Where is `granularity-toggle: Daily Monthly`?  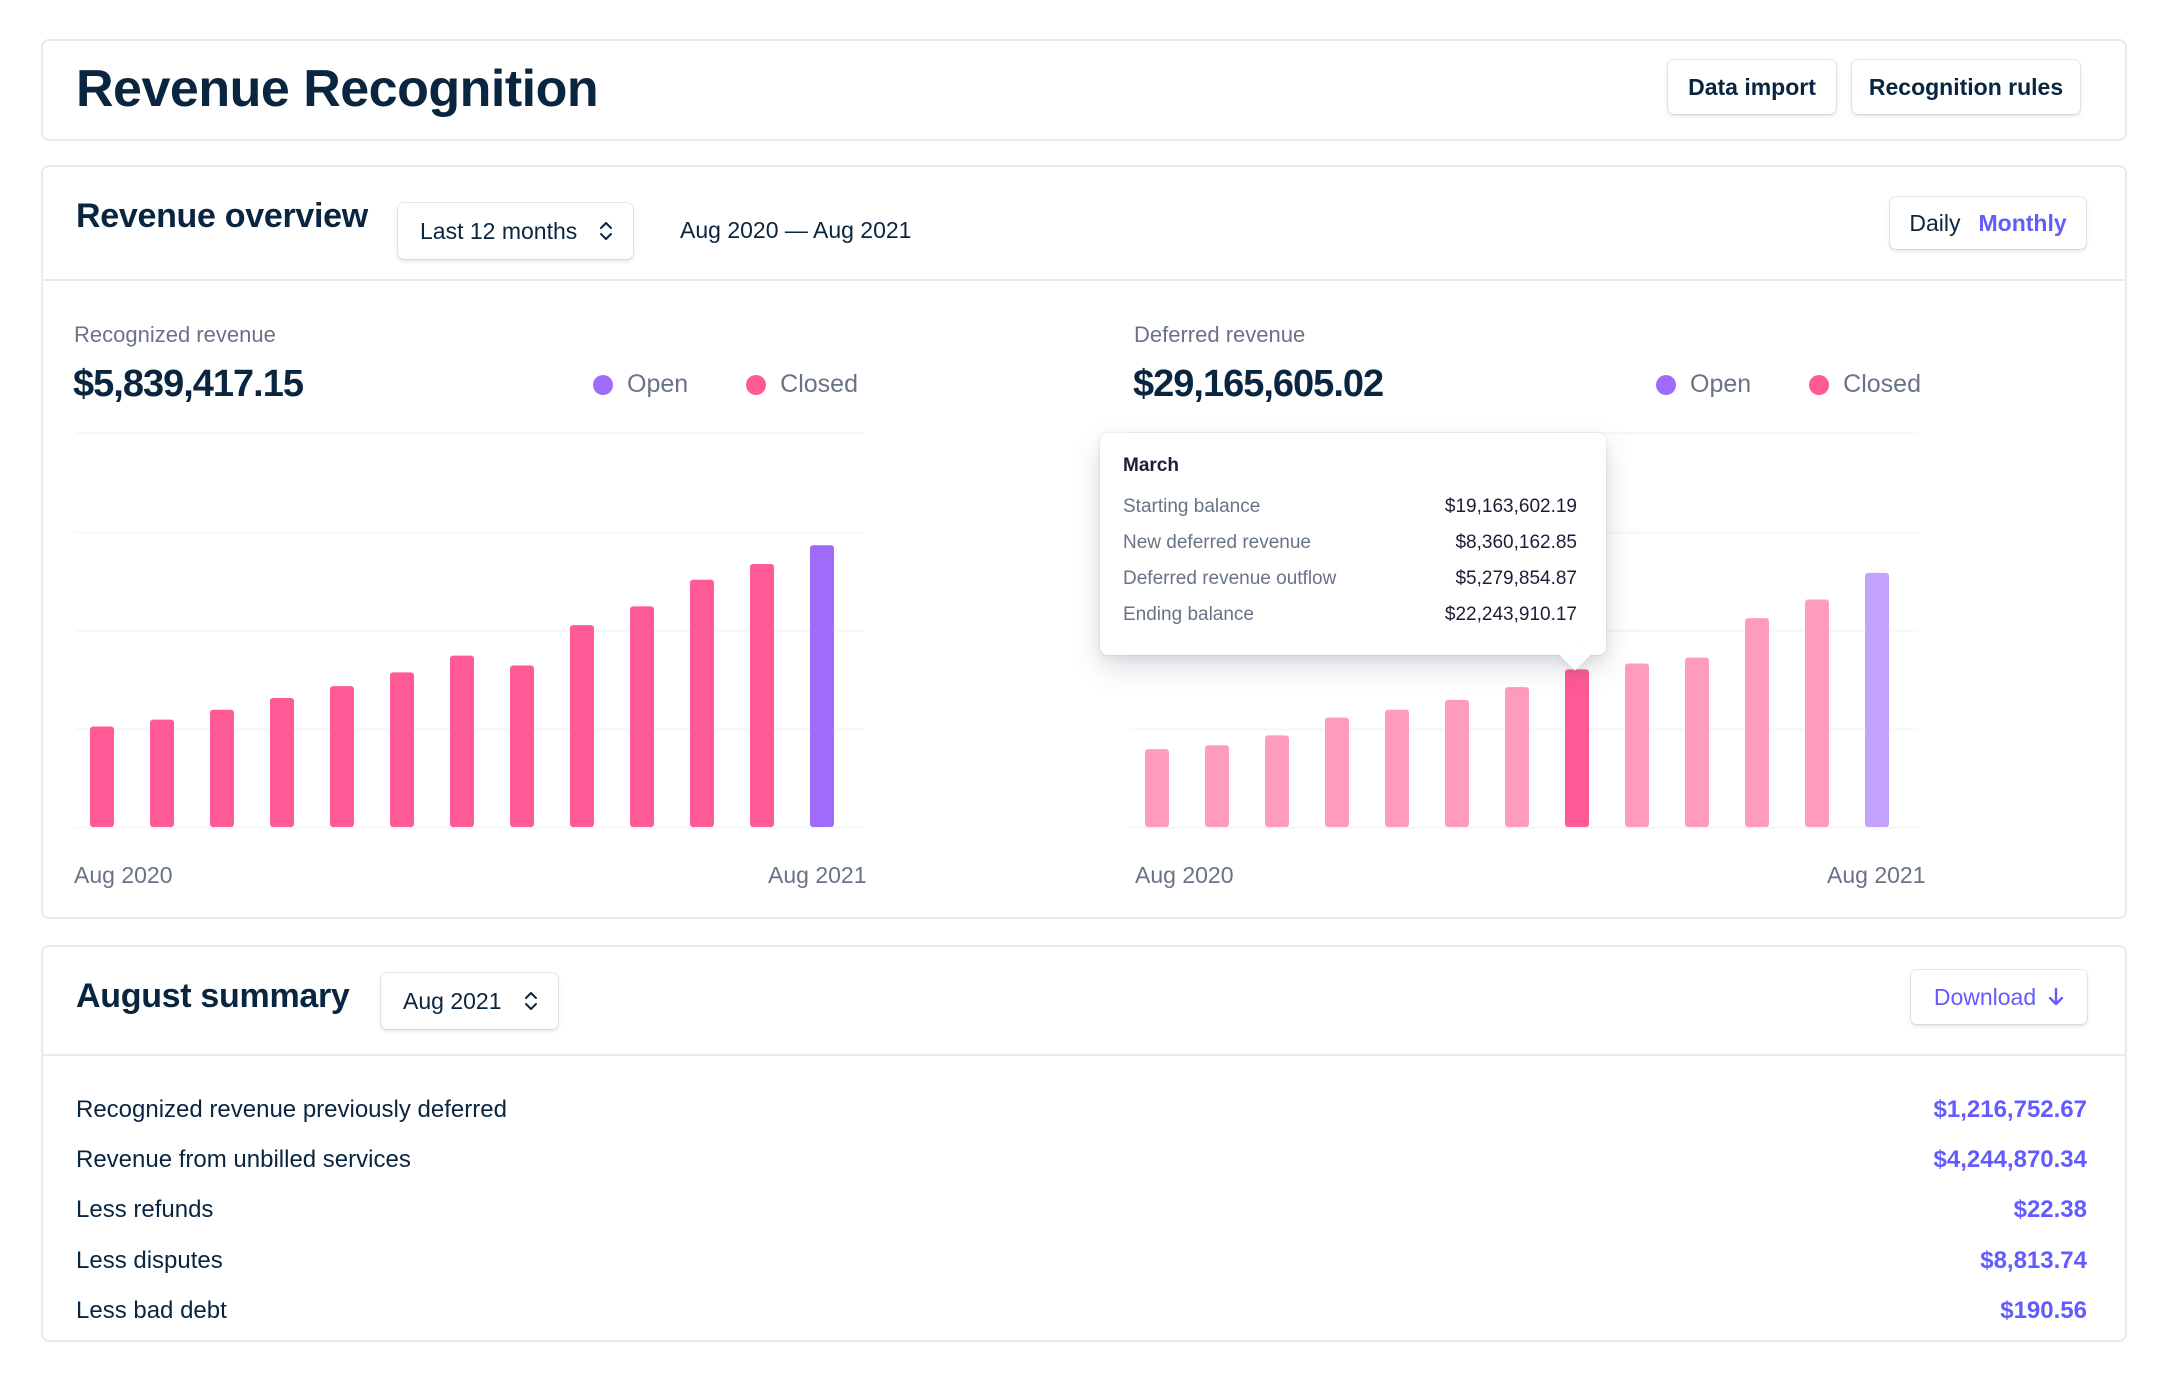
granularity-toggle: Daily Monthly is located at coordinates (1988, 223).